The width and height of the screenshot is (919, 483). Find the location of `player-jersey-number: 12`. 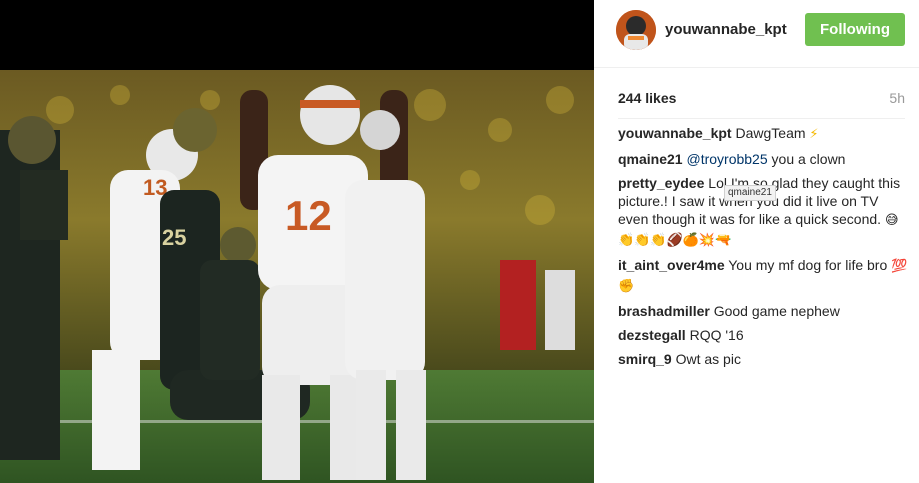

player-jersey-number: 12 is located at coordinates (308, 215).